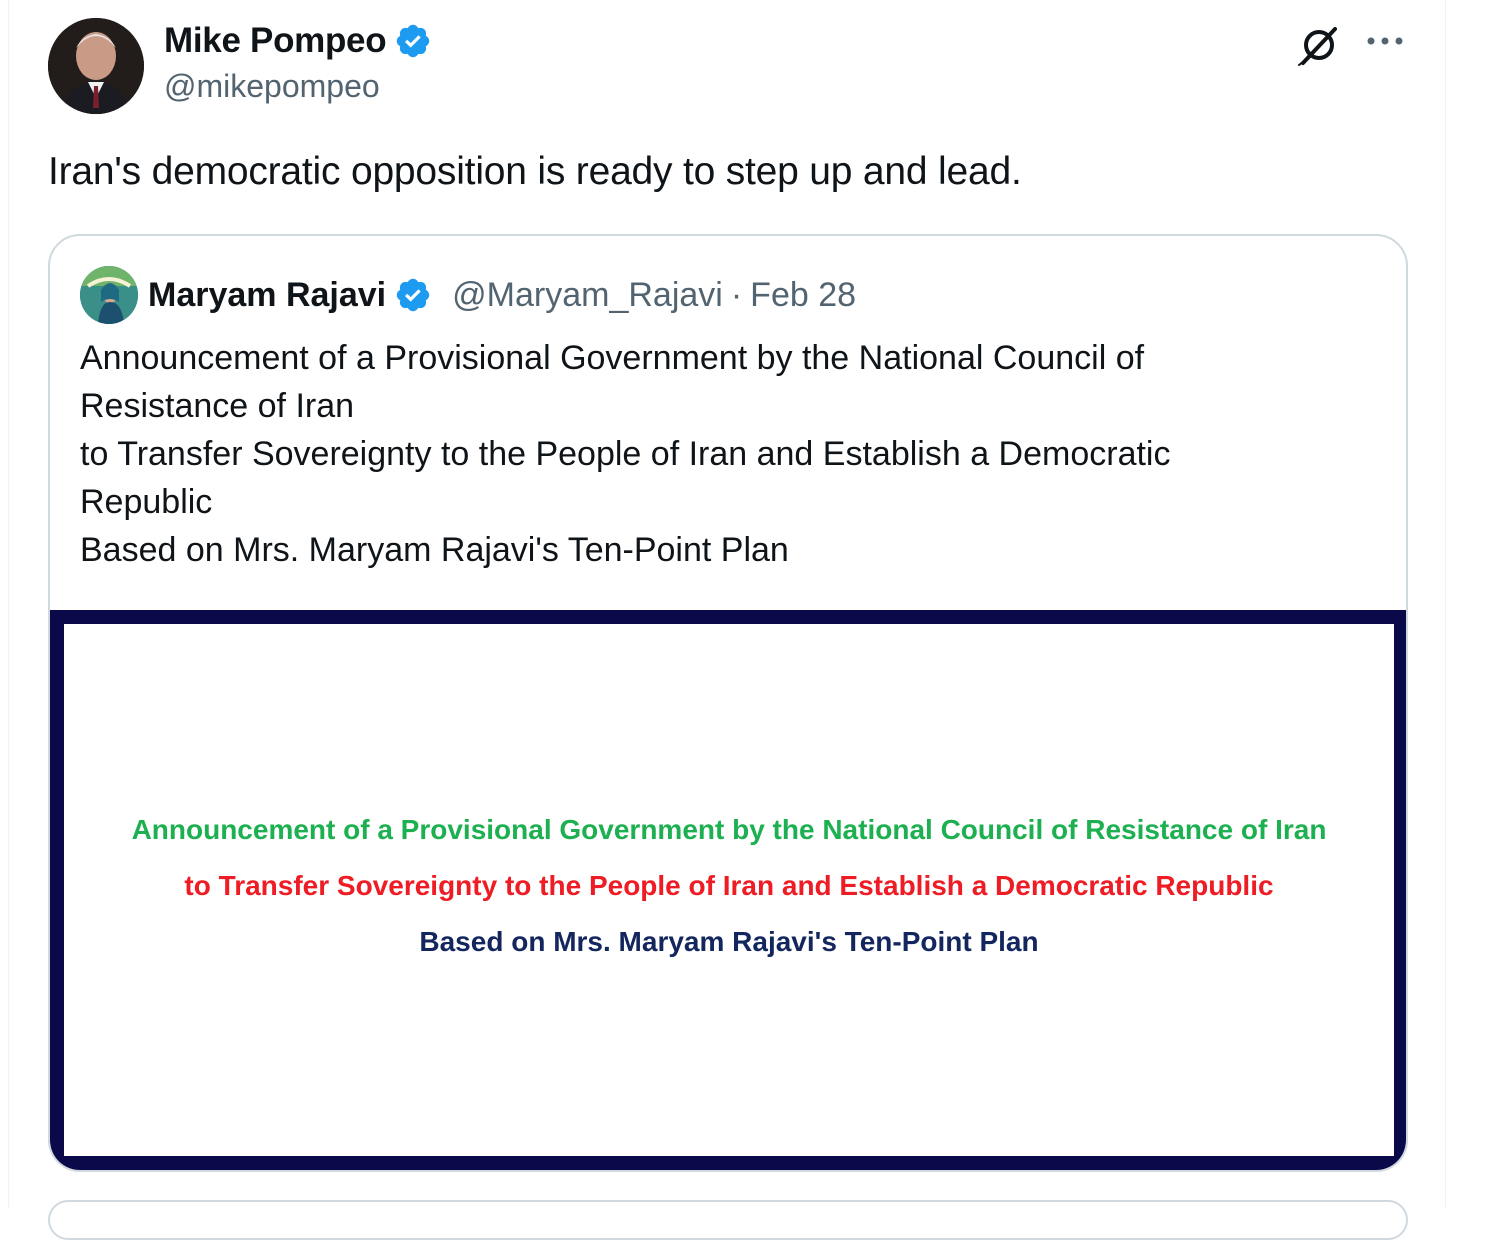 The width and height of the screenshot is (1491, 1240). What do you see at coordinates (803, 295) in the screenshot?
I see `quoted-post-date: Feb 28` at bounding box center [803, 295].